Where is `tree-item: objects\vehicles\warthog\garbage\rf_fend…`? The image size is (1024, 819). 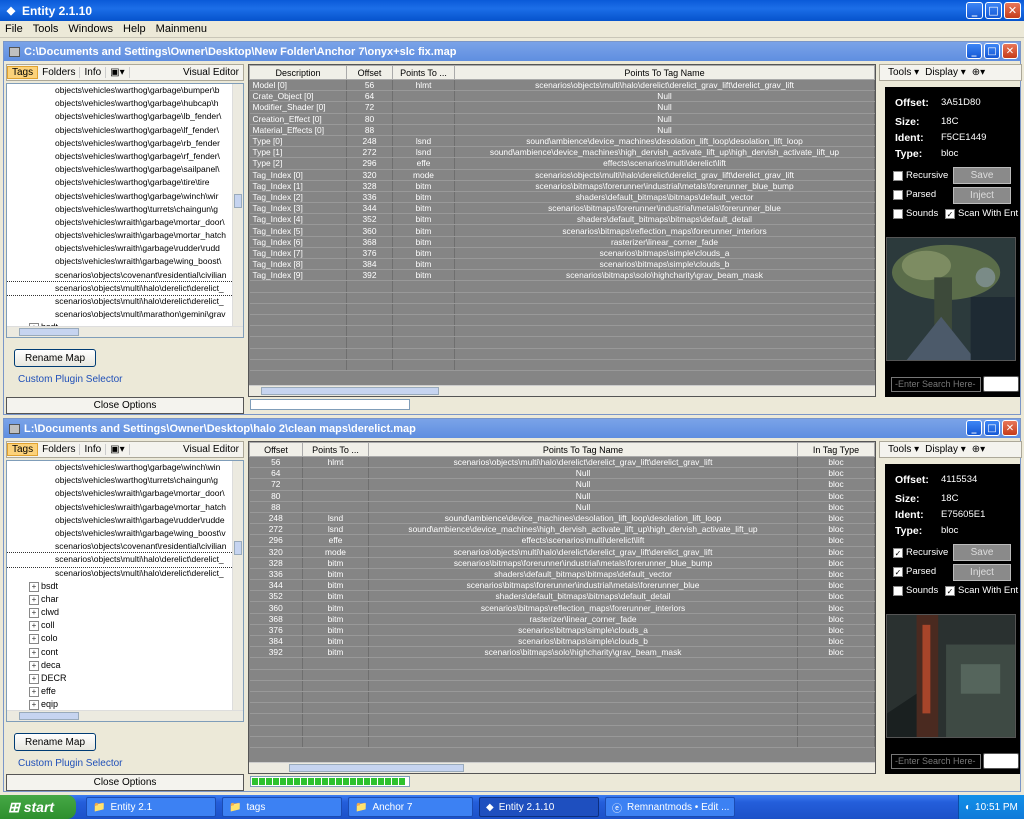
tree-item: objects\vehicles\warthog\garbage\rf_fend… is located at coordinates (125, 156).